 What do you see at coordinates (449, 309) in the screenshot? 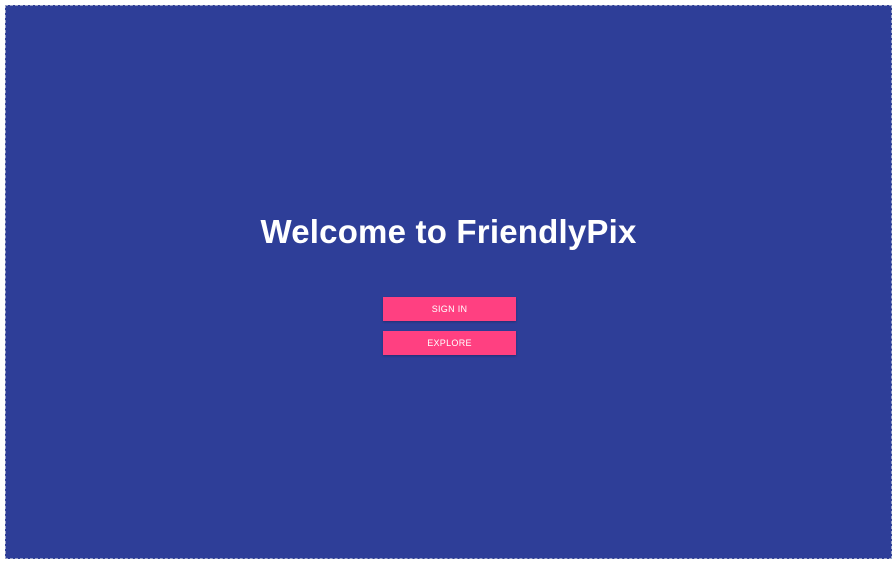
I see `sign-in-button: SIGN IN` at bounding box center [449, 309].